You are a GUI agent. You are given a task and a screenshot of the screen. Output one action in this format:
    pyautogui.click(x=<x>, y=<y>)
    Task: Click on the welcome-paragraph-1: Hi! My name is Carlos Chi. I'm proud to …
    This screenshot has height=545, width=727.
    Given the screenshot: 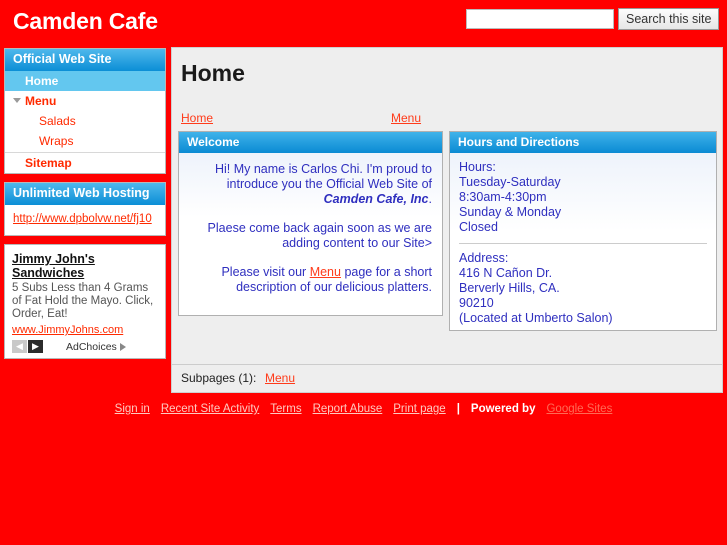 What is the action you would take?
    pyautogui.click(x=310, y=184)
    